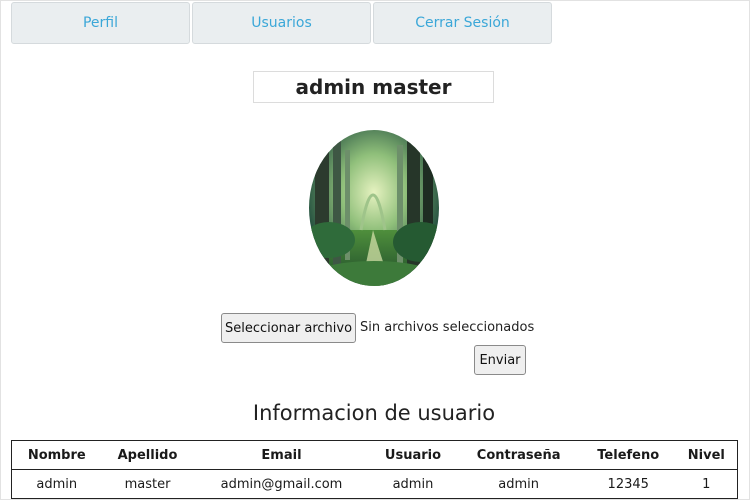  I want to click on submit-button: Enviar, so click(500, 360).